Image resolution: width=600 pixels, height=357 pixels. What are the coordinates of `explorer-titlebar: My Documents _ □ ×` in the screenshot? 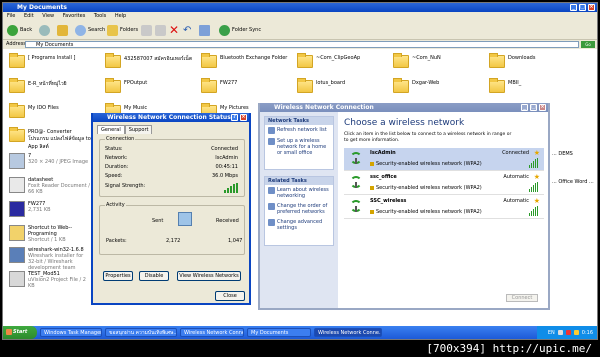 It's located at (300, 7).